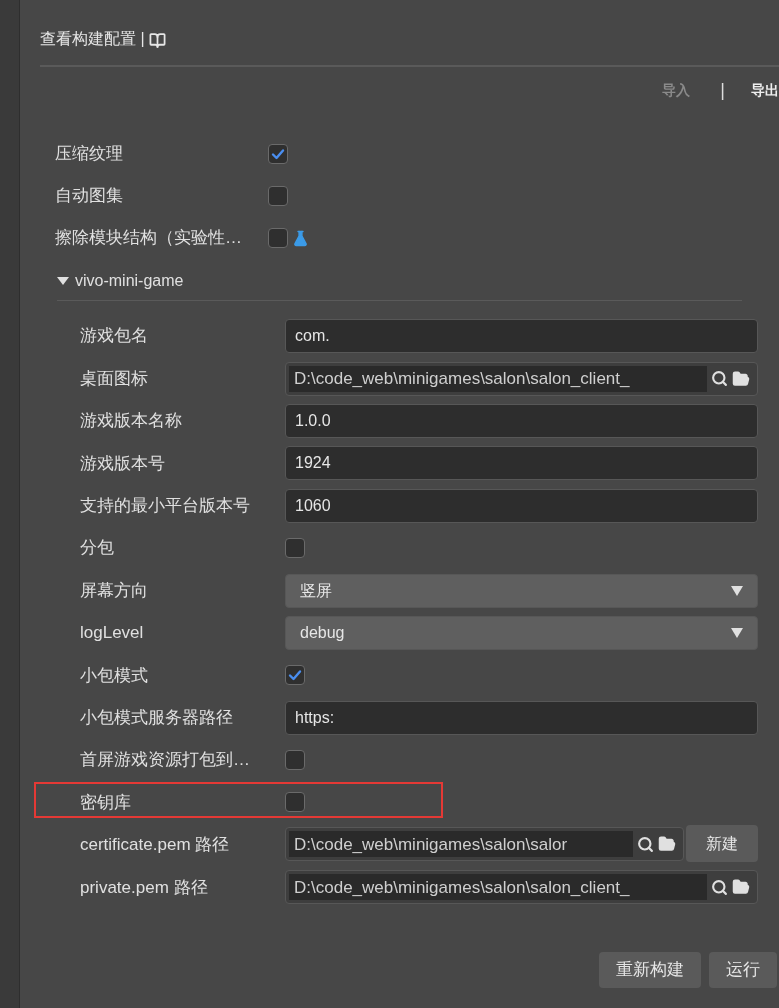 This screenshot has height=1008, width=779. Describe the element at coordinates (114, 378) in the screenshot. I see `field-label: 桌面图标` at that location.